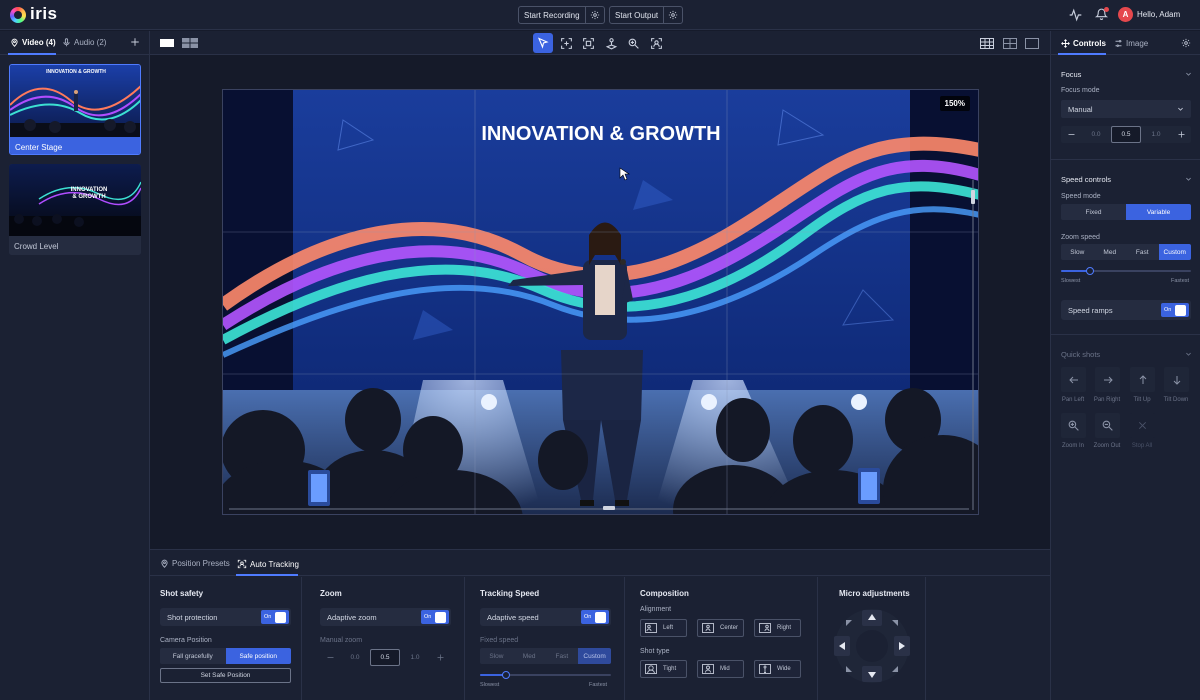  Describe the element at coordinates (1102, 14) in the screenshot. I see `notification-bell-icon` at that location.